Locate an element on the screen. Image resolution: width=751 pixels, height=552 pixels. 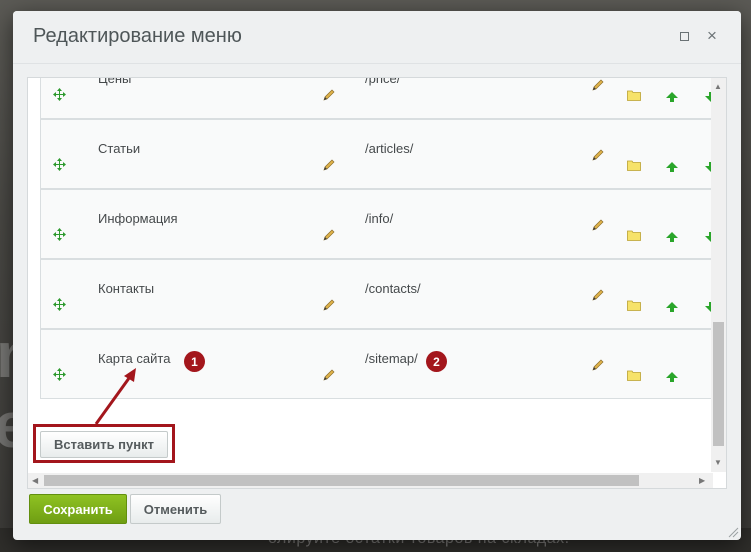
annotation-arrow-icon is located at coordinates (115, 396).